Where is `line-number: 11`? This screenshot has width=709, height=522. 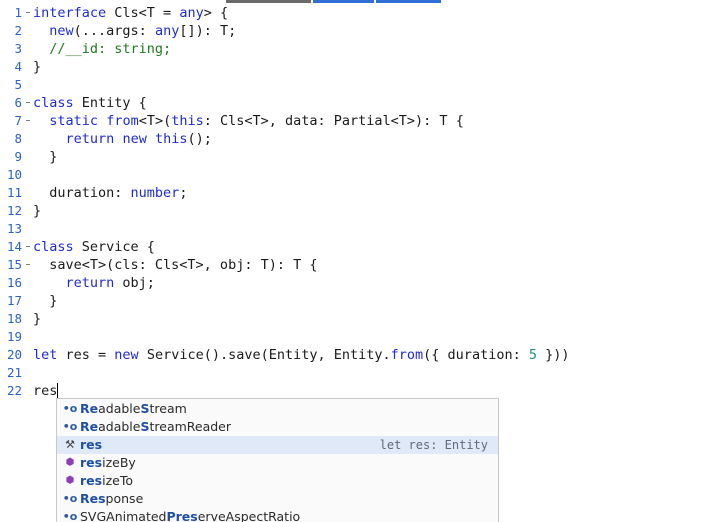 line-number: 11 is located at coordinates (14, 192).